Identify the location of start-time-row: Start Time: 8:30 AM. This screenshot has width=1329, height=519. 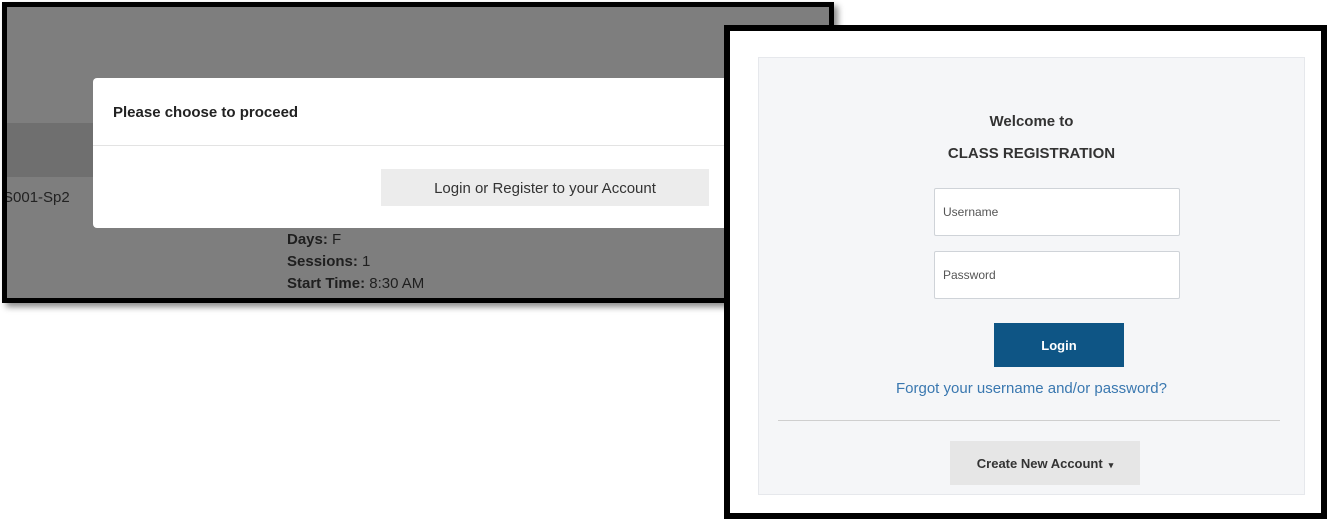
(355, 284).